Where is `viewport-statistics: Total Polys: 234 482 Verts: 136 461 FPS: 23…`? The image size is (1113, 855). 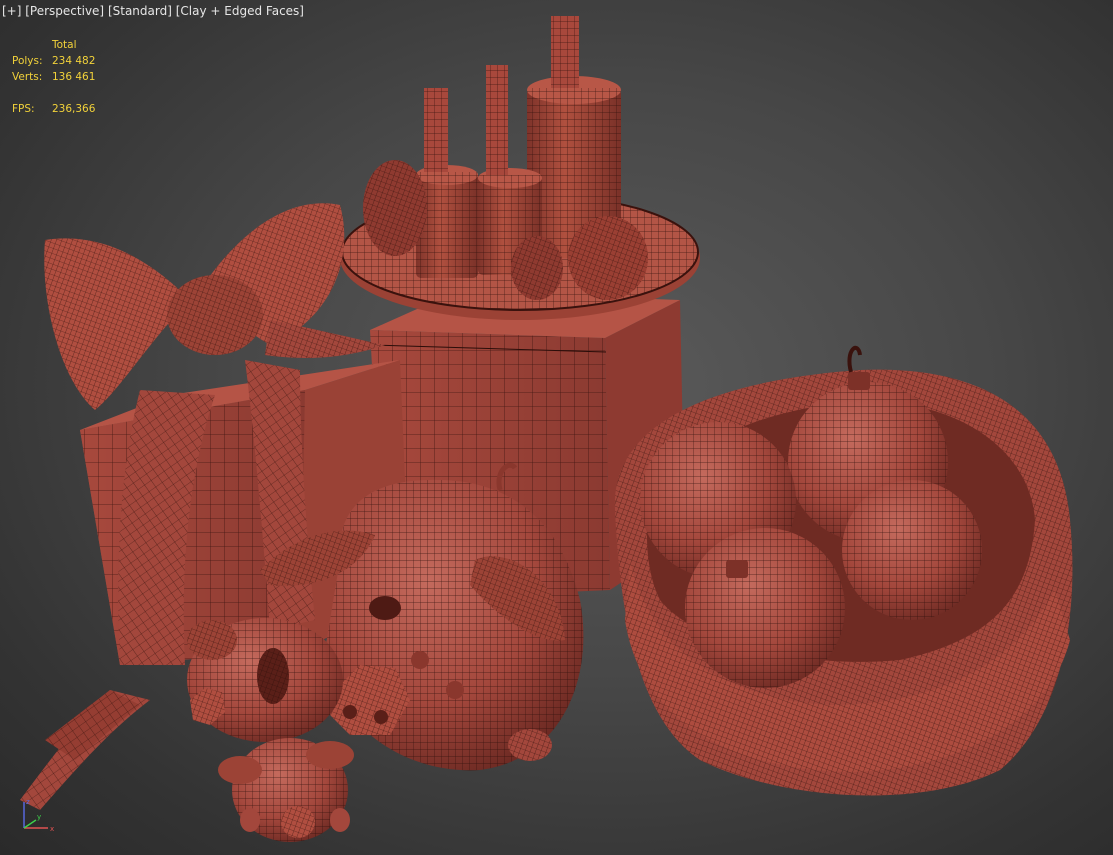 viewport-statistics: Total Polys: 234 482 Verts: 136 461 FPS: 23… is located at coordinates (72, 77).